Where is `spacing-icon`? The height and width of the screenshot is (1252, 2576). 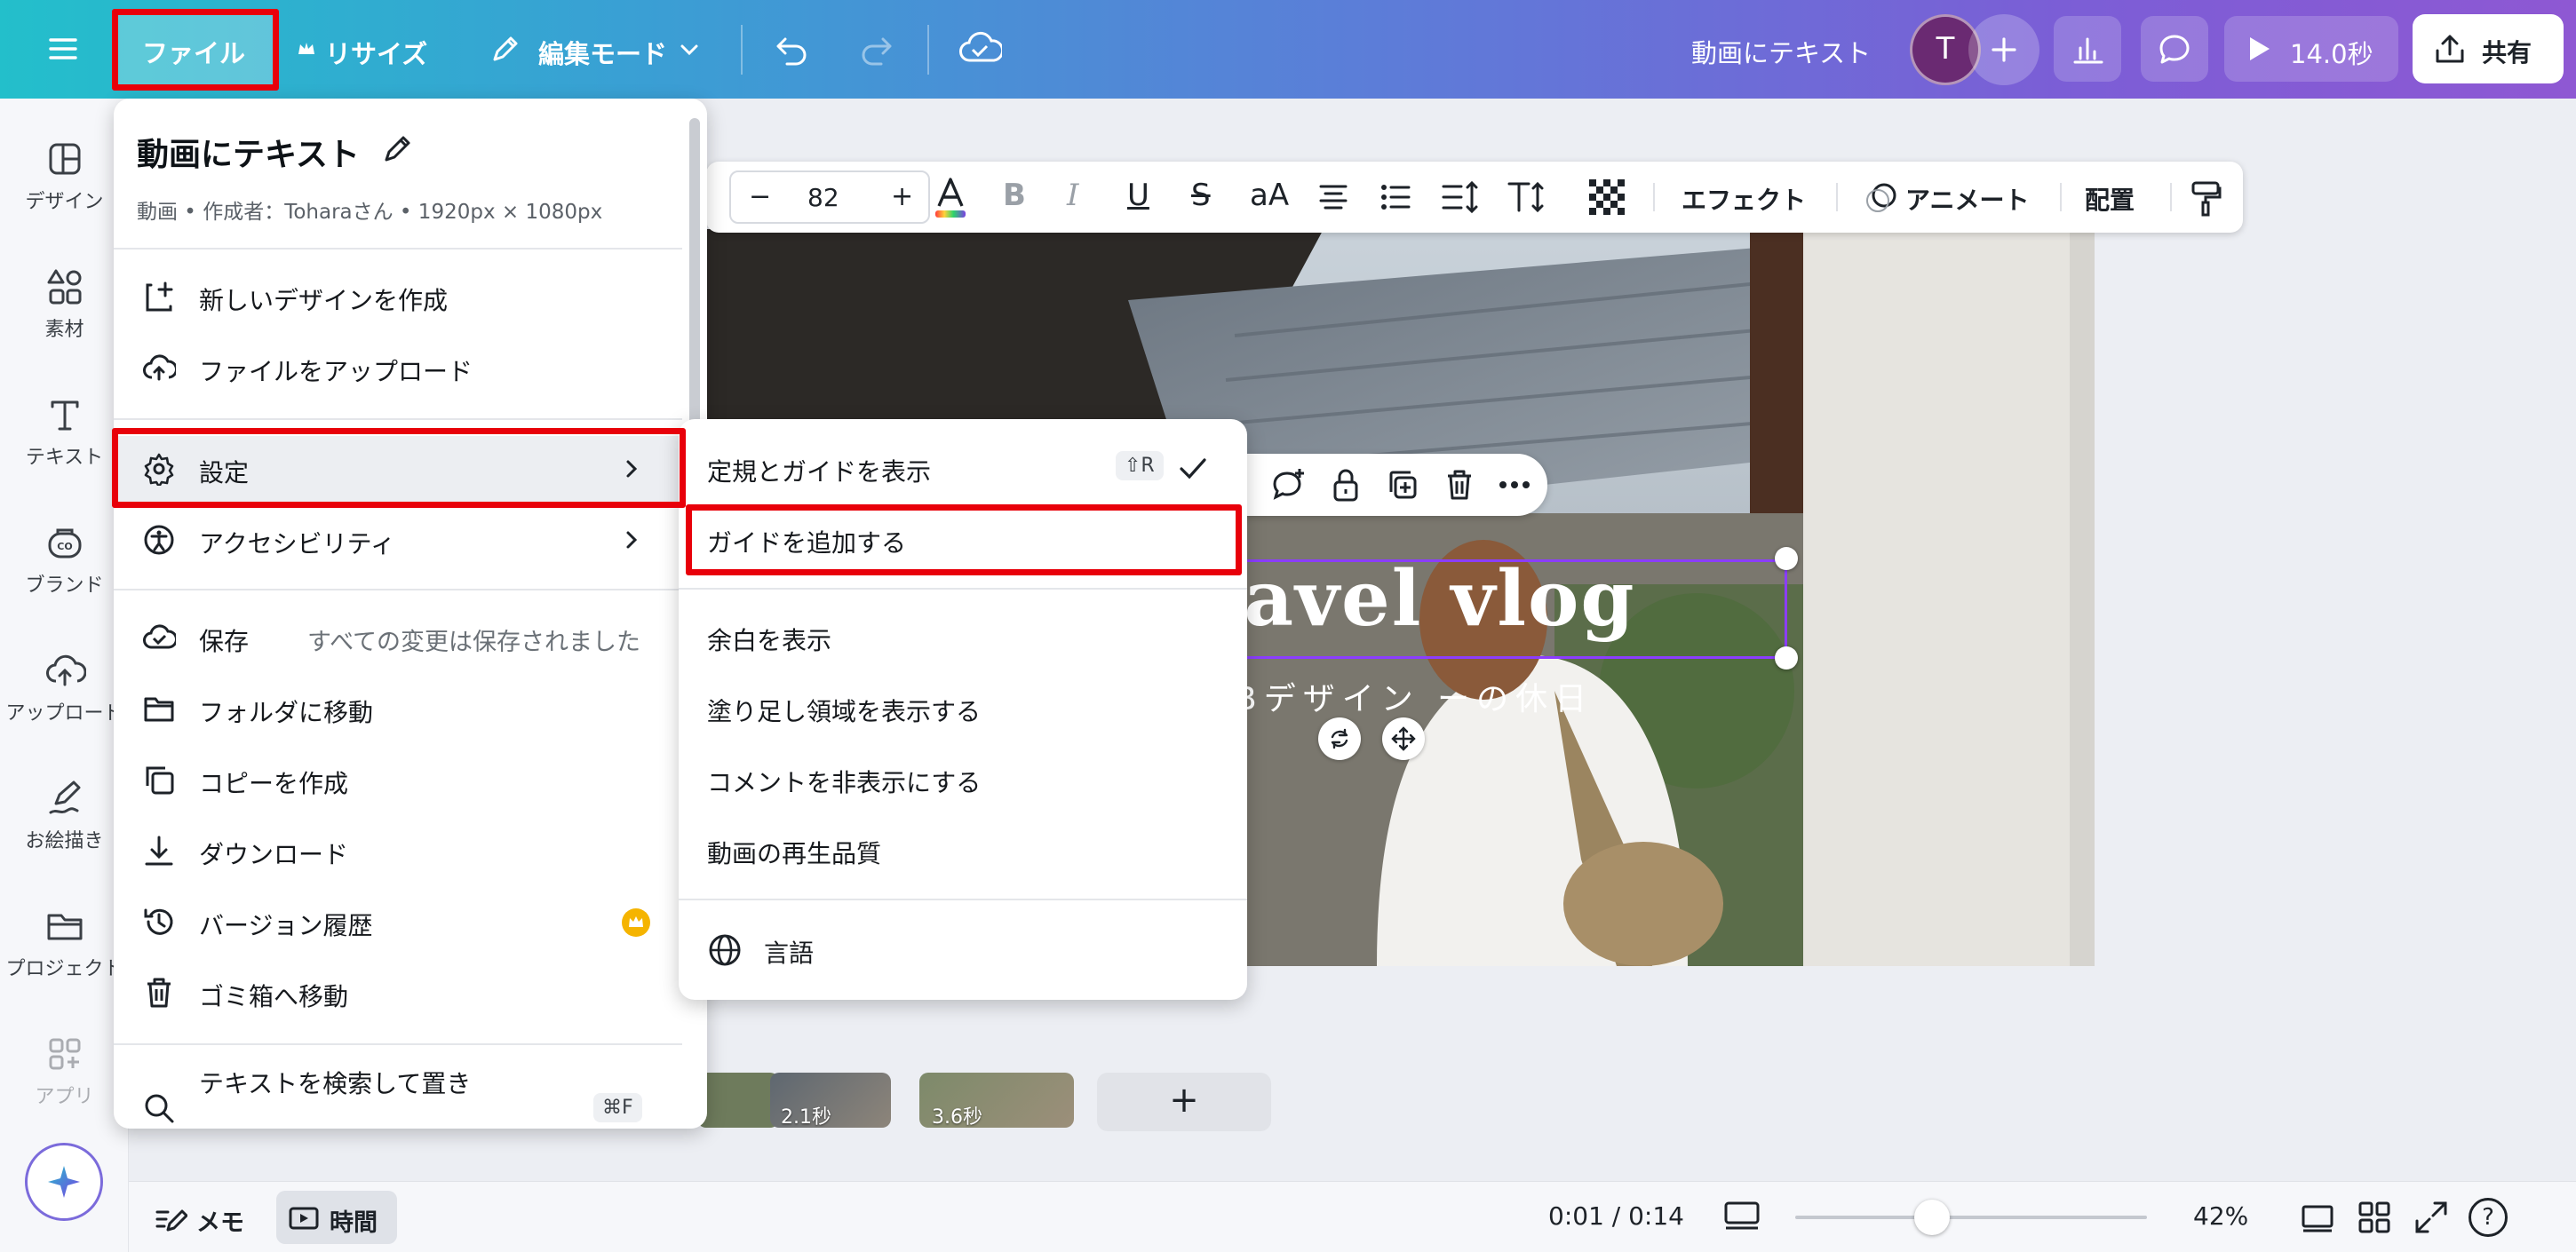
spacing-icon is located at coordinates (1459, 197).